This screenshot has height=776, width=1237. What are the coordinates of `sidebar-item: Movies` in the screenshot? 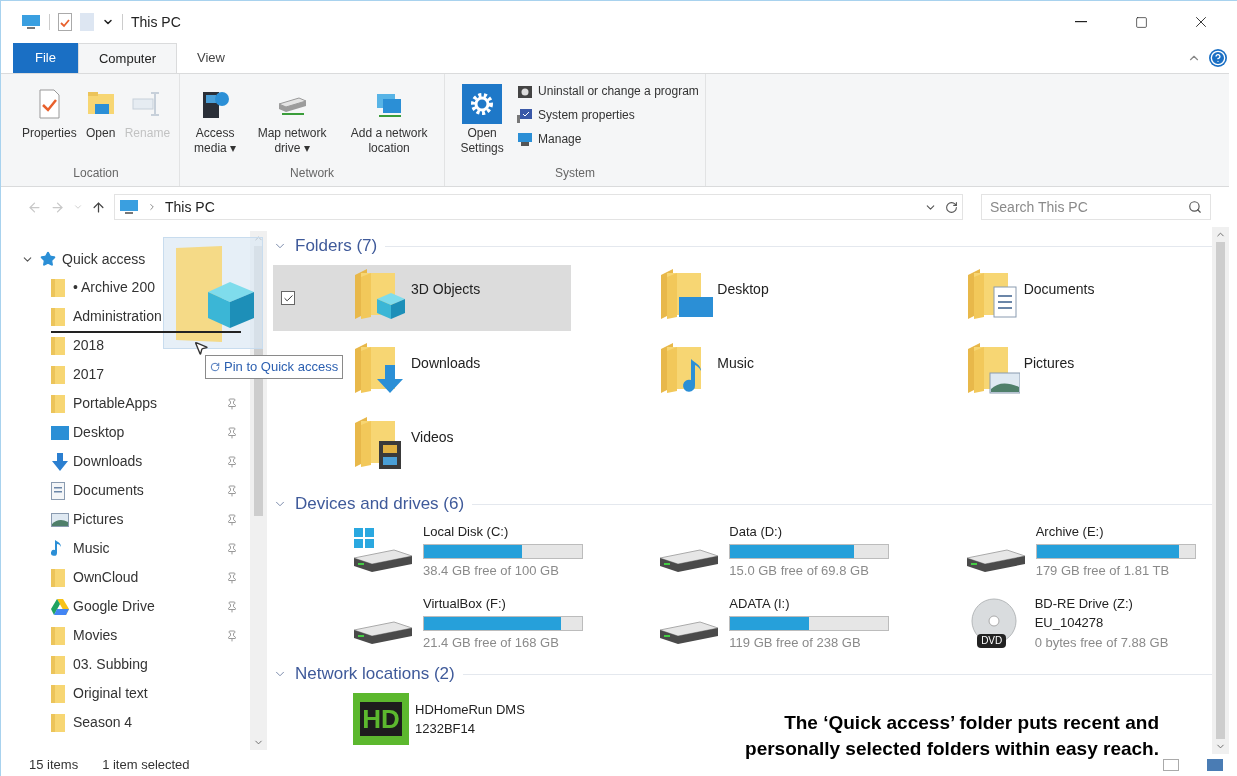 It's located at (95, 635).